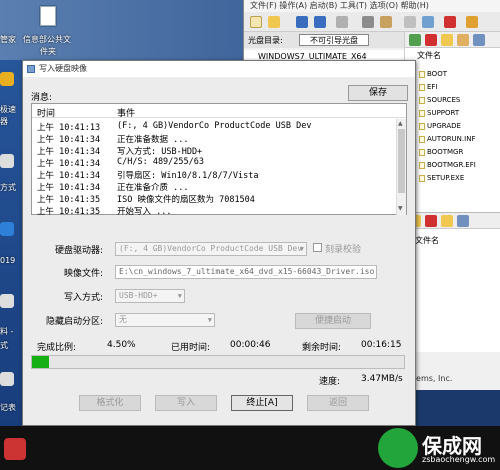  What do you see at coordinates (218, 362) in the screenshot?
I see `progress-bar` at bounding box center [218, 362].